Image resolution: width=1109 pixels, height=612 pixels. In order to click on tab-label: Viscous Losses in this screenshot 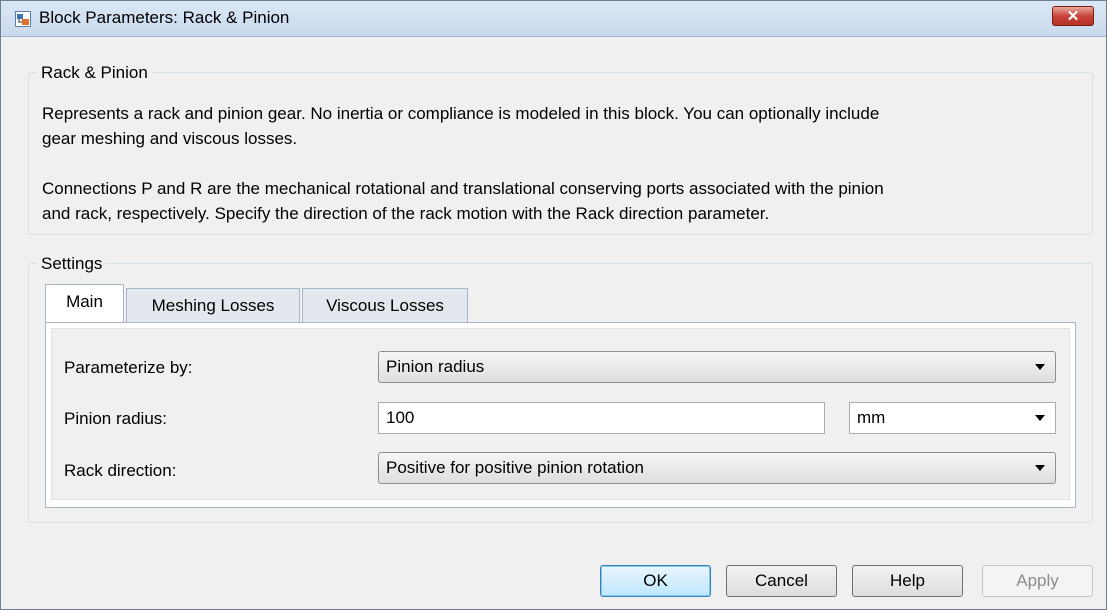, I will do `click(385, 305)`.